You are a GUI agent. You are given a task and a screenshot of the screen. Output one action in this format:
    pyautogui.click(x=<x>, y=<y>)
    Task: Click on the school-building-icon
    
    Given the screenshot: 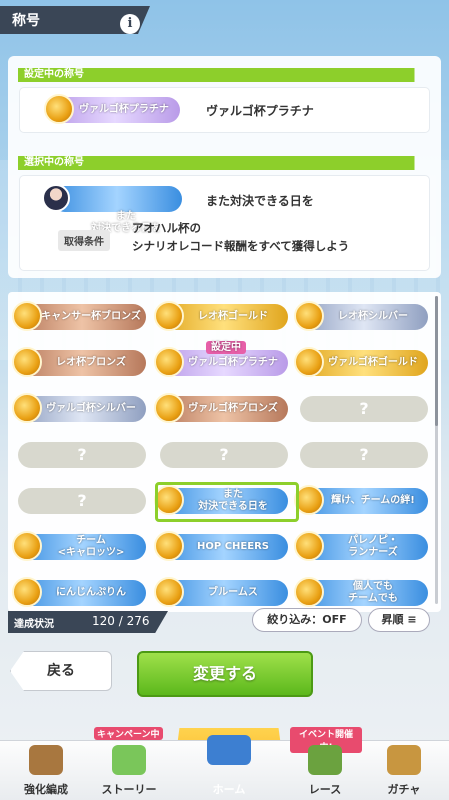 What is the action you would take?
    pyautogui.click(x=229, y=750)
    